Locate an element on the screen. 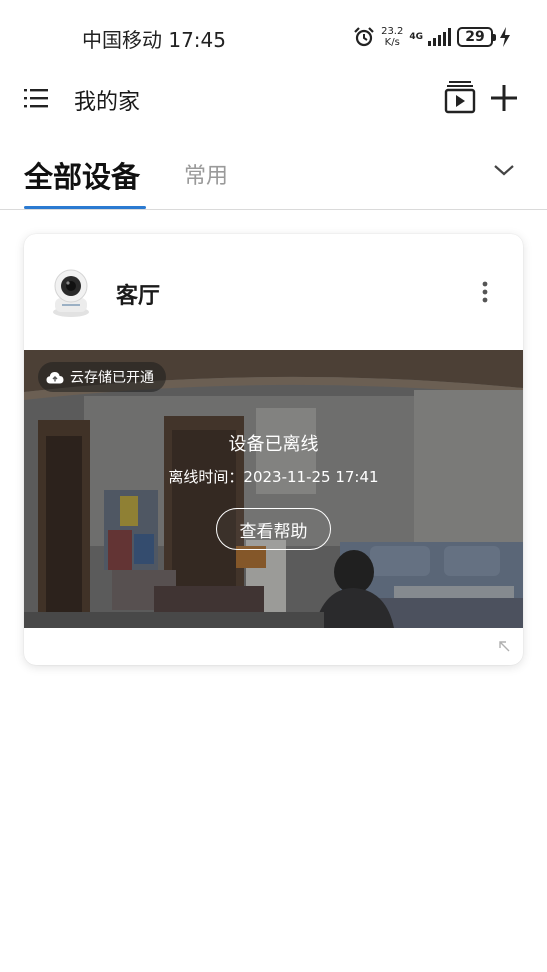  home-title: 我的家 is located at coordinates (107, 100).